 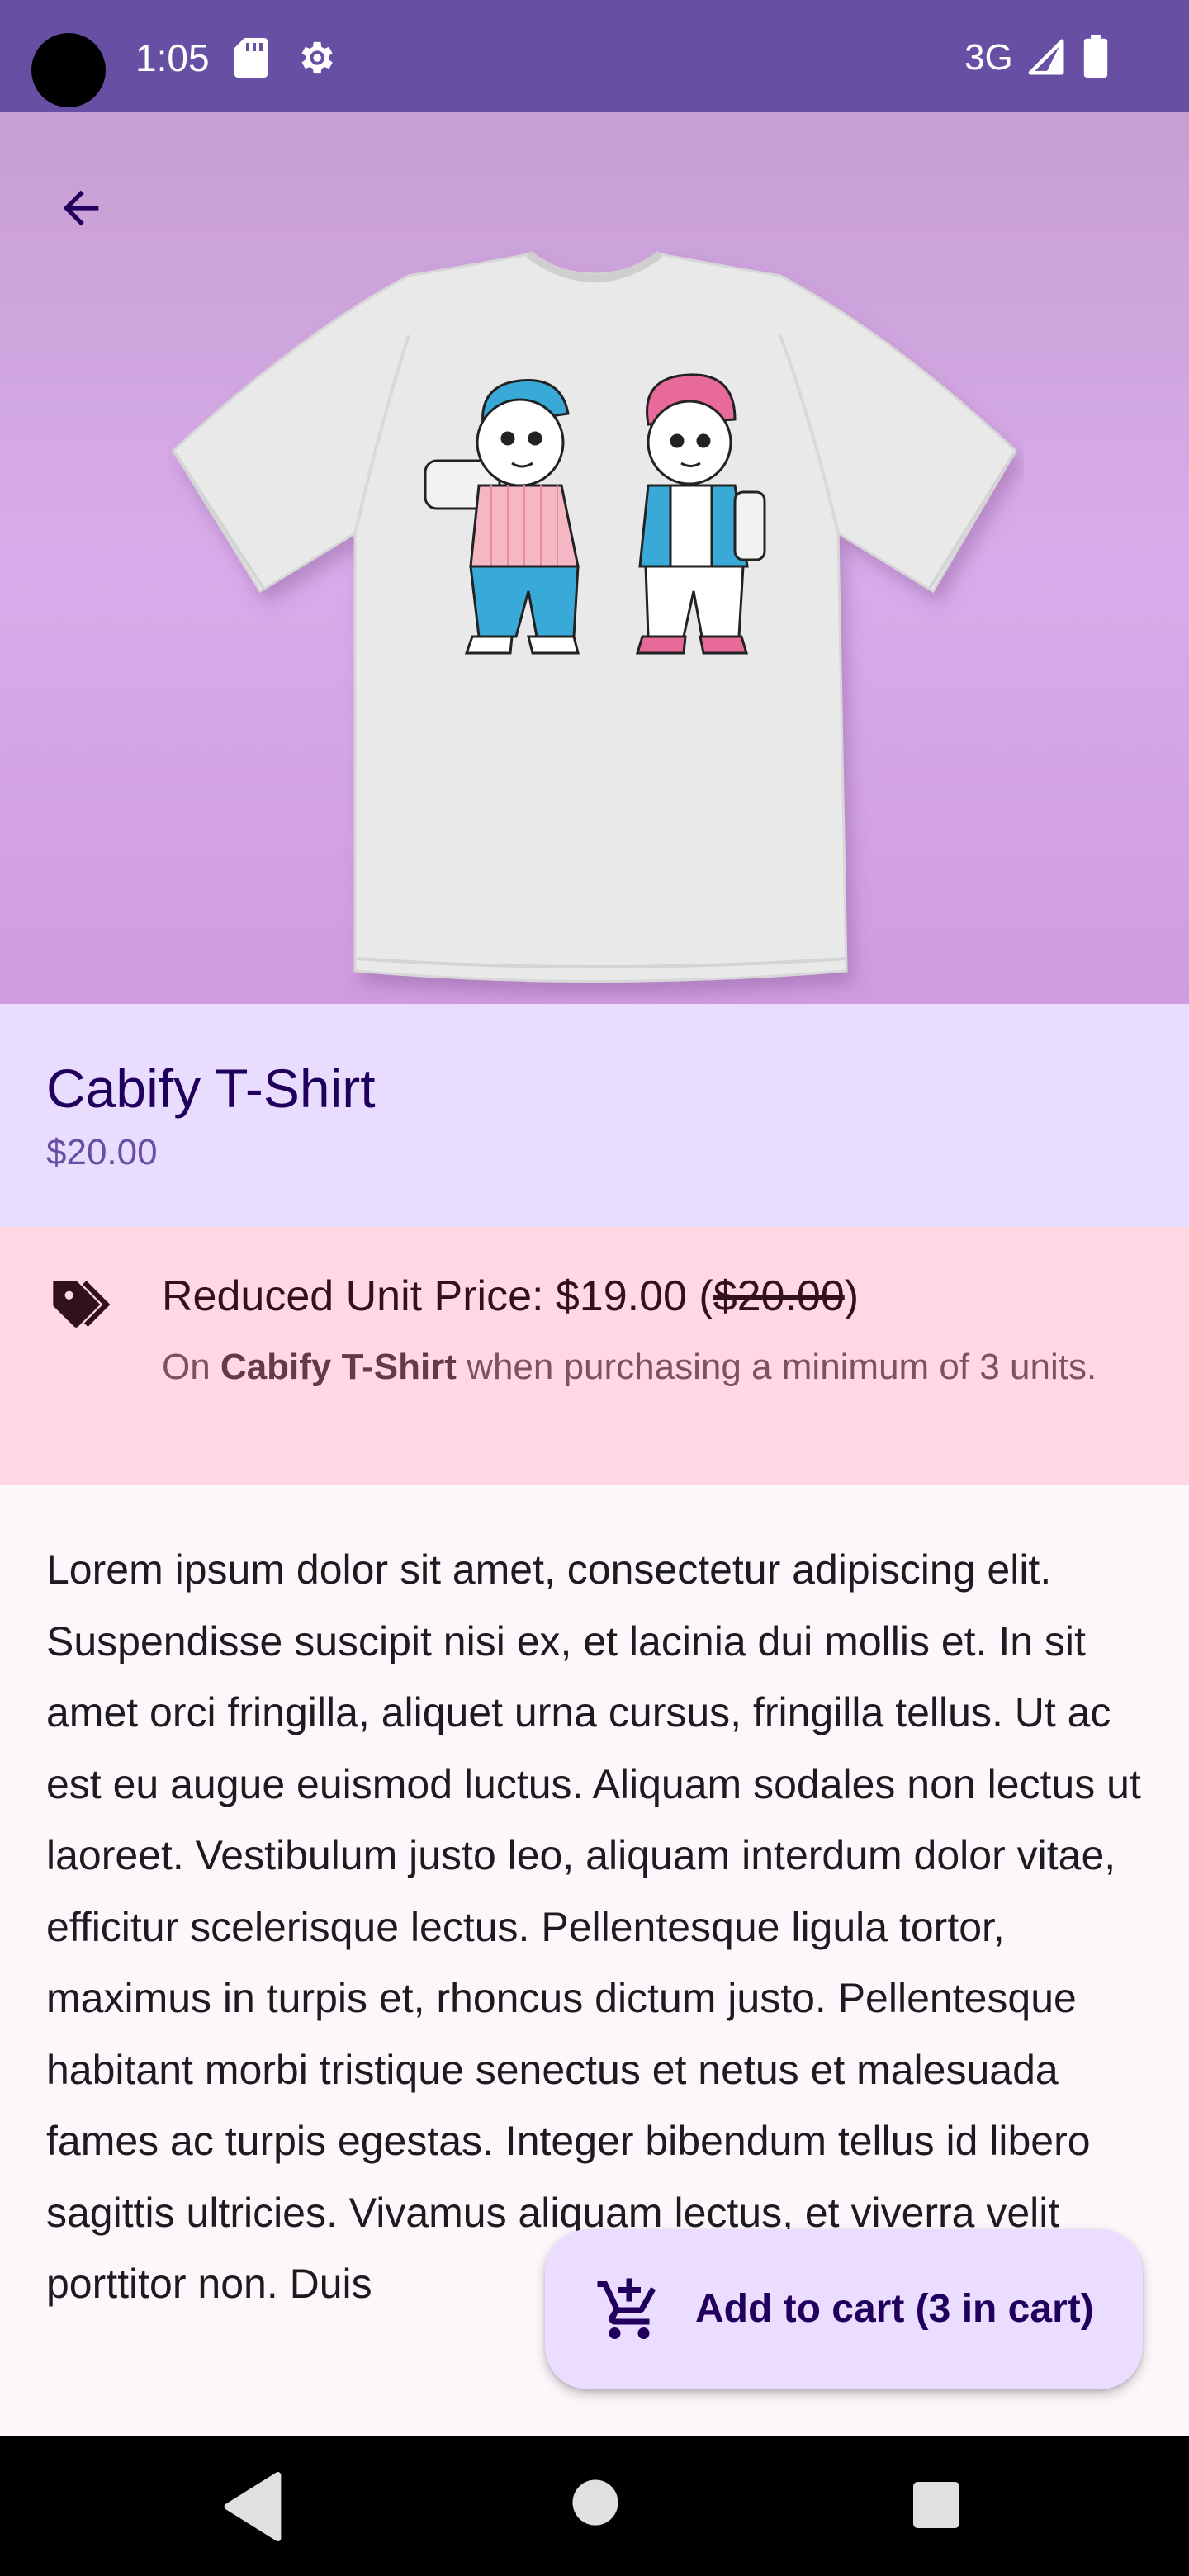 I want to click on network-type: 3G, so click(x=988, y=57).